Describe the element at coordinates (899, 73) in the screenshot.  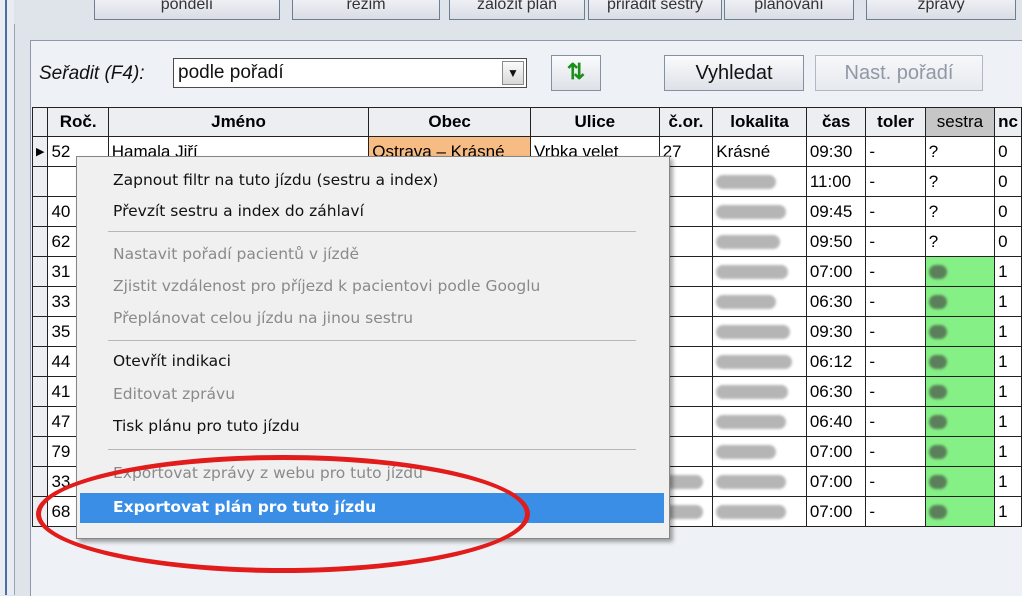
I see `set-order-button: Nast. pořadí` at that location.